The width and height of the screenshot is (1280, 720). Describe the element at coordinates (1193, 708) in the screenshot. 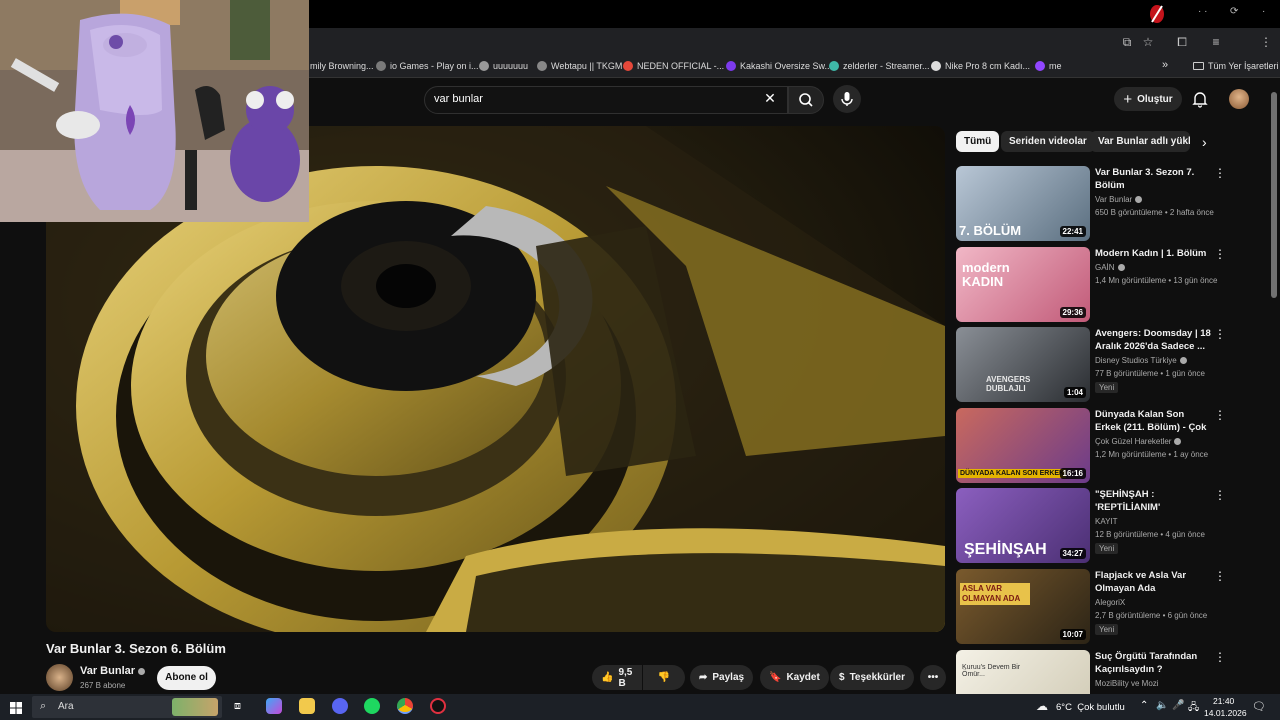

I see `network-icon: 🖧` at that location.